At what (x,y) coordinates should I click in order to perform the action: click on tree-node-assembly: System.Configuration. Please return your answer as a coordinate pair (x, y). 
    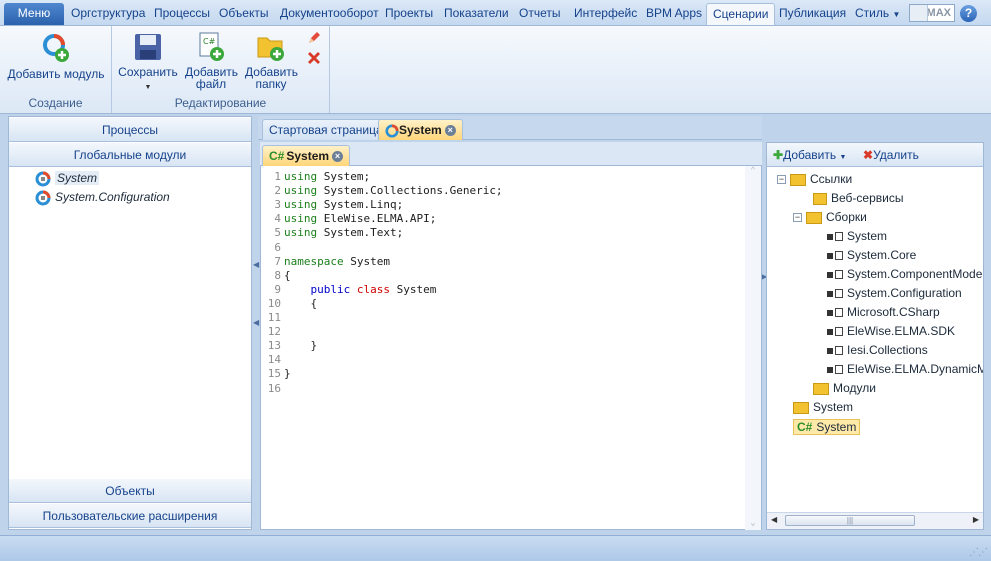
    Looking at the image, I should click on (894, 293).